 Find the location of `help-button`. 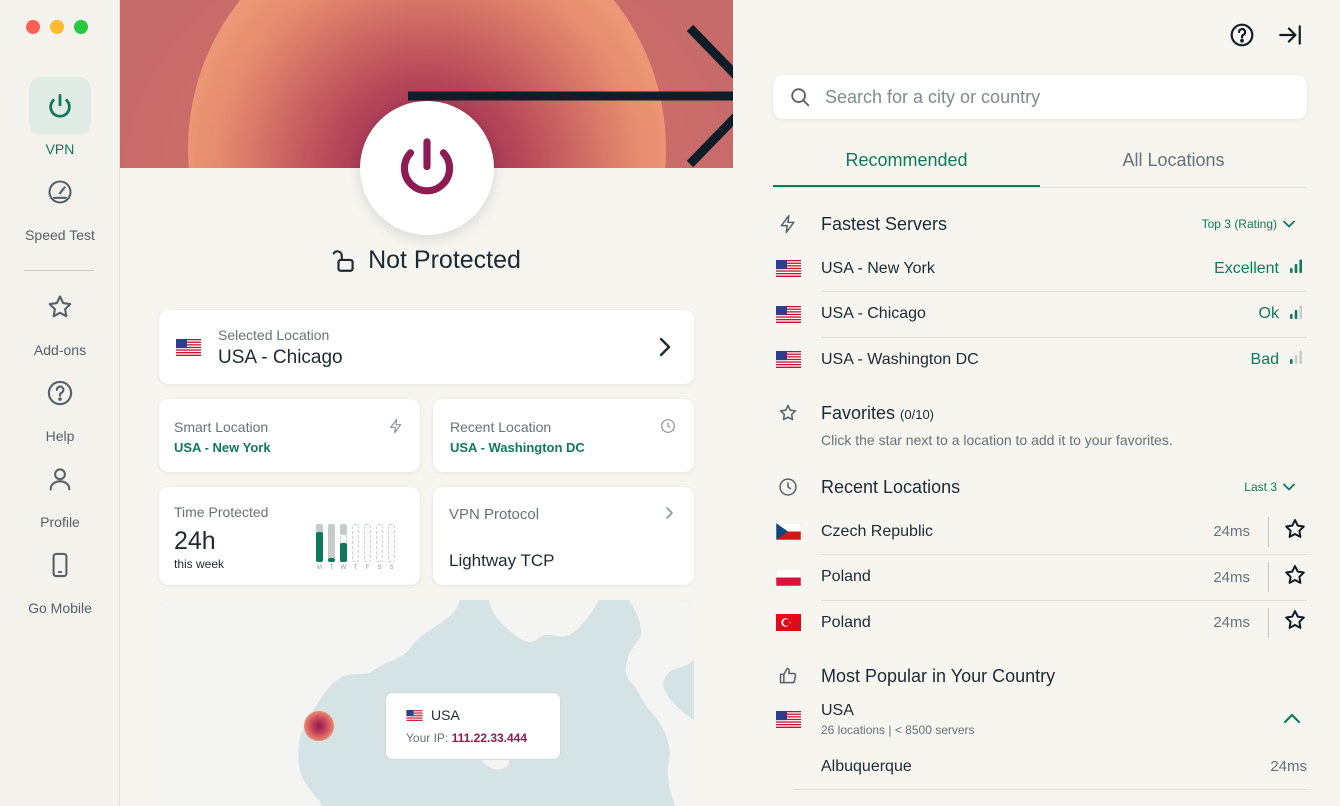

help-button is located at coordinates (1242, 37).